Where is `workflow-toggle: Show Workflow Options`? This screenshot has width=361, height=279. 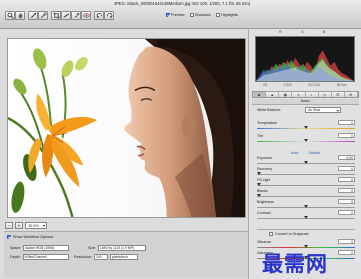 workflow-toggle: Show Workflow Options is located at coordinates (30, 237).